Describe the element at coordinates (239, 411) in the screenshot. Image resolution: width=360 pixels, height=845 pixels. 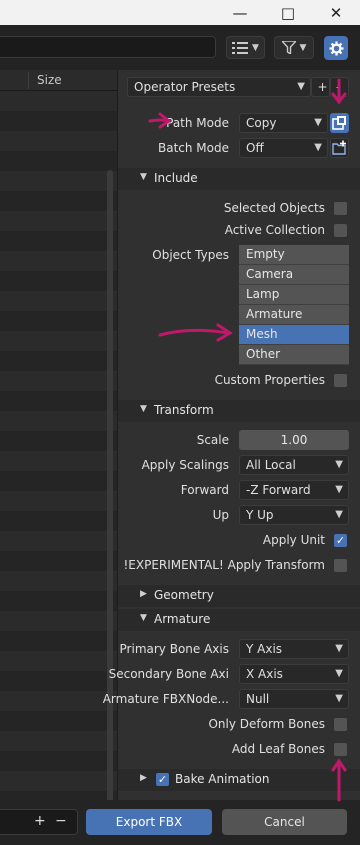
I see `transform-section-header: ▼ Transform` at that location.